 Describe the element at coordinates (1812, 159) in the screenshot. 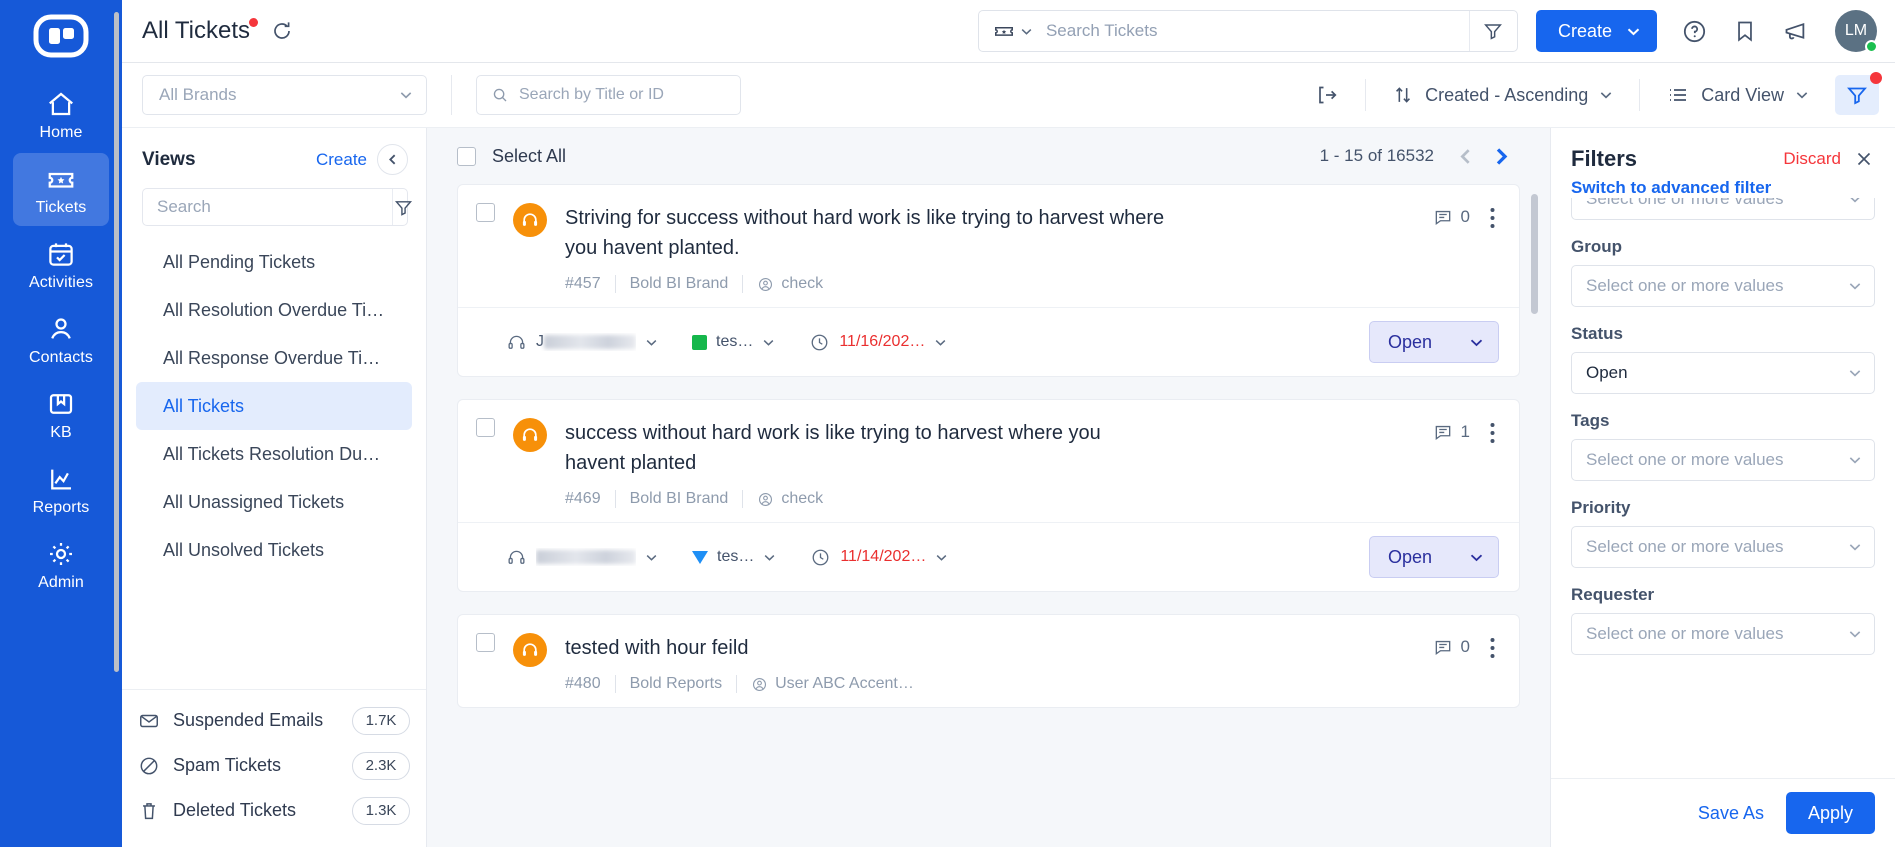

I see `discard-filters-button: Discard` at that location.